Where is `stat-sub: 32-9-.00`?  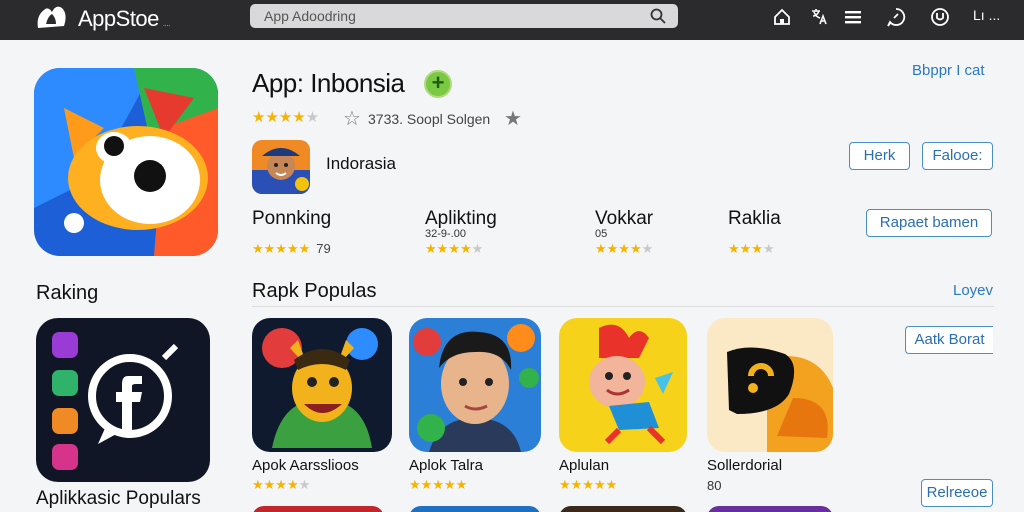 stat-sub: 32-9-.00 is located at coordinates (445, 234).